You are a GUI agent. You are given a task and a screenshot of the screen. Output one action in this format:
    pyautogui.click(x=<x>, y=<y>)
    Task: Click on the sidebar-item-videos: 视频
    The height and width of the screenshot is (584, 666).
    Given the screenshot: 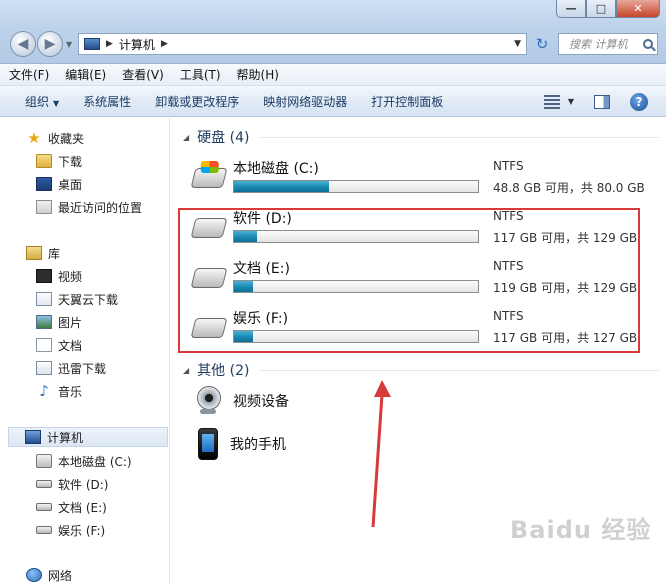 What is the action you would take?
    pyautogui.click(x=59, y=276)
    